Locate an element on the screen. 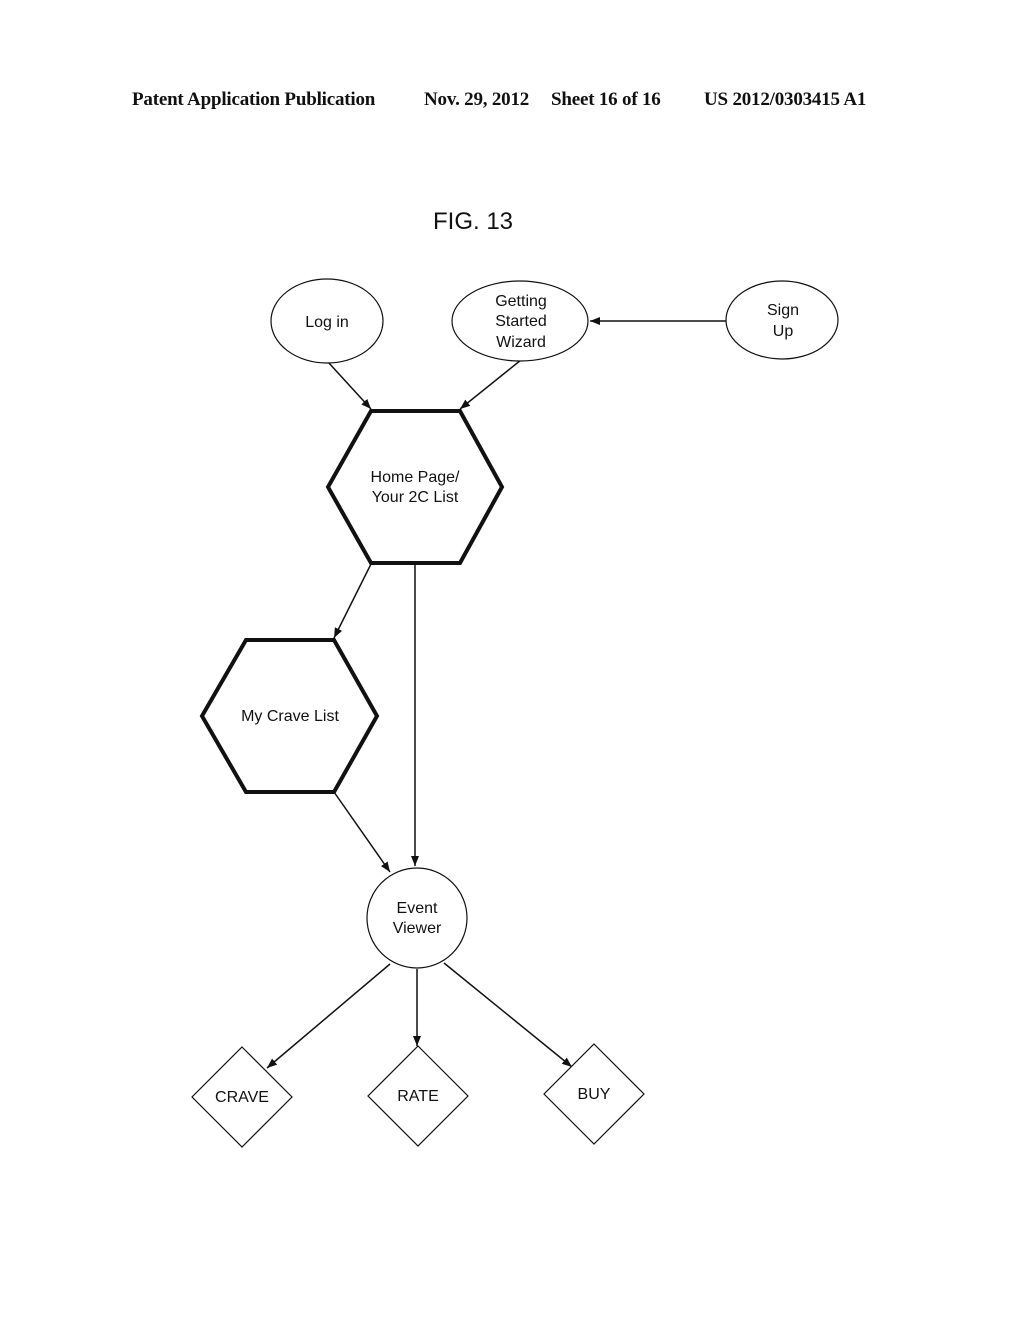 The height and width of the screenshot is (1320, 1024). circle-shape is located at coordinates (417, 918).